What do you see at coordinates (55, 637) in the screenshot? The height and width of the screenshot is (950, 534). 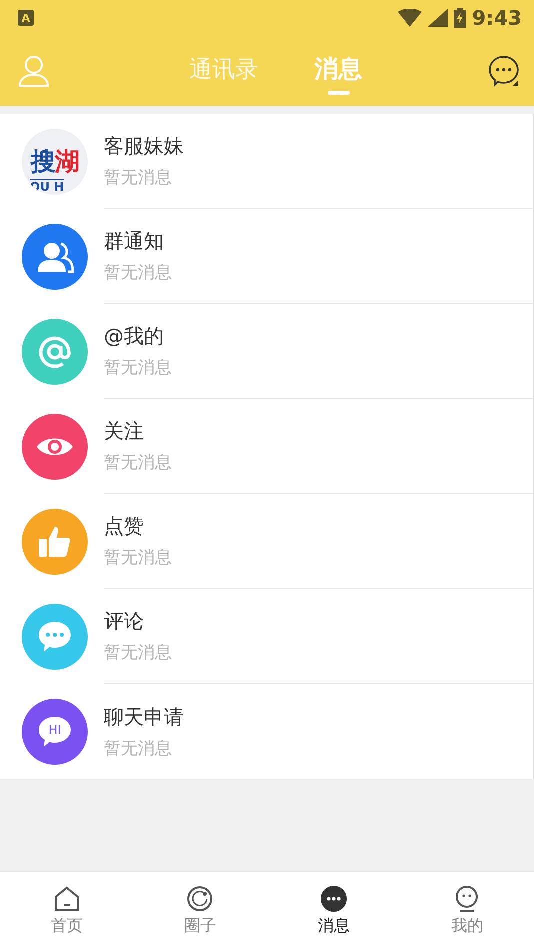 I see `chat-bubble-icon` at bounding box center [55, 637].